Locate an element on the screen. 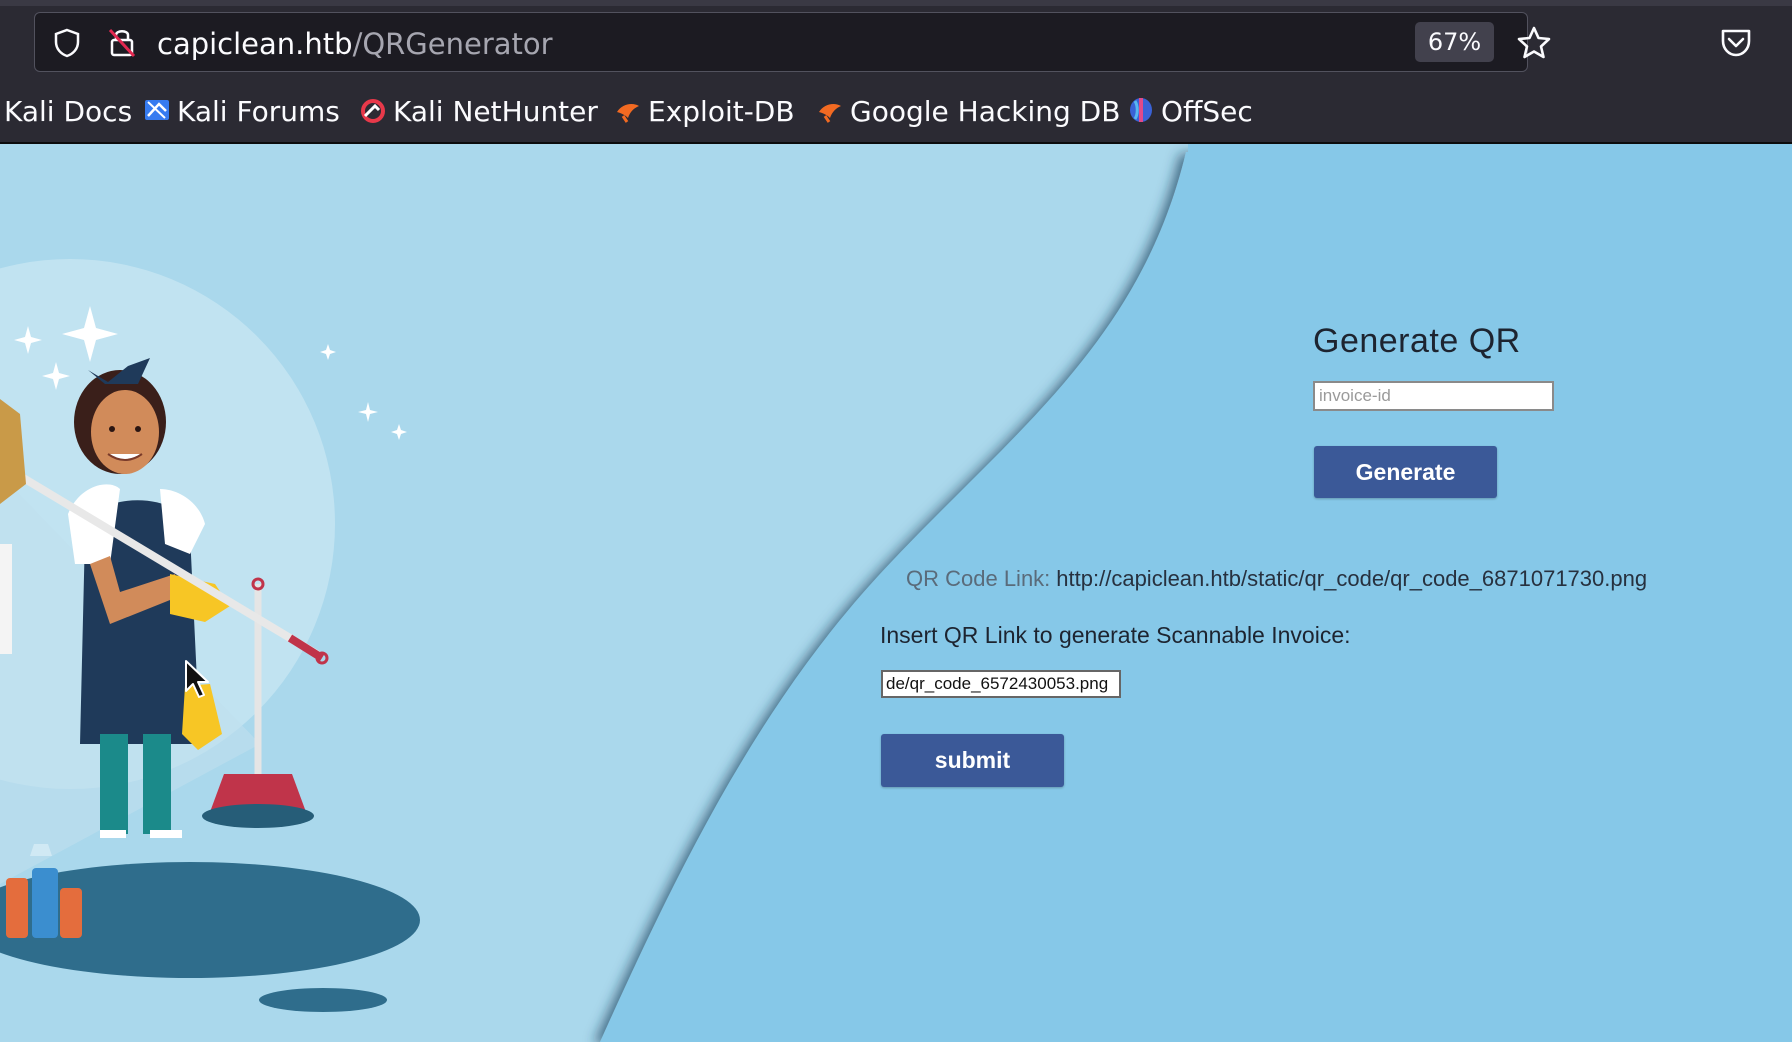 This screenshot has height=1042, width=1792. bookmark-offsec: OffSec is located at coordinates (1190, 112).